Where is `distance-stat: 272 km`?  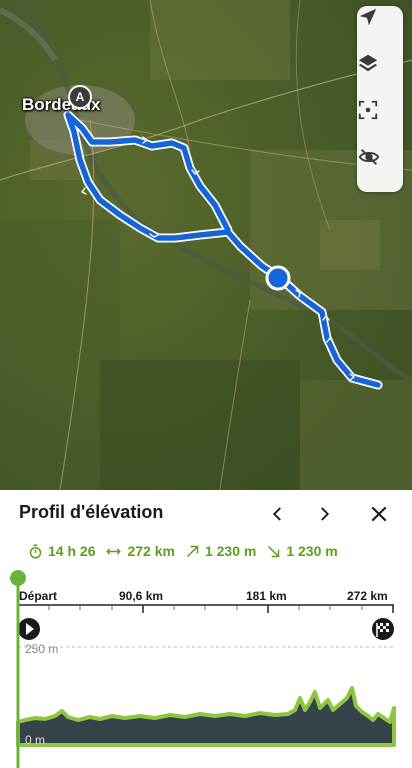
distance-stat: 272 km is located at coordinates (140, 551).